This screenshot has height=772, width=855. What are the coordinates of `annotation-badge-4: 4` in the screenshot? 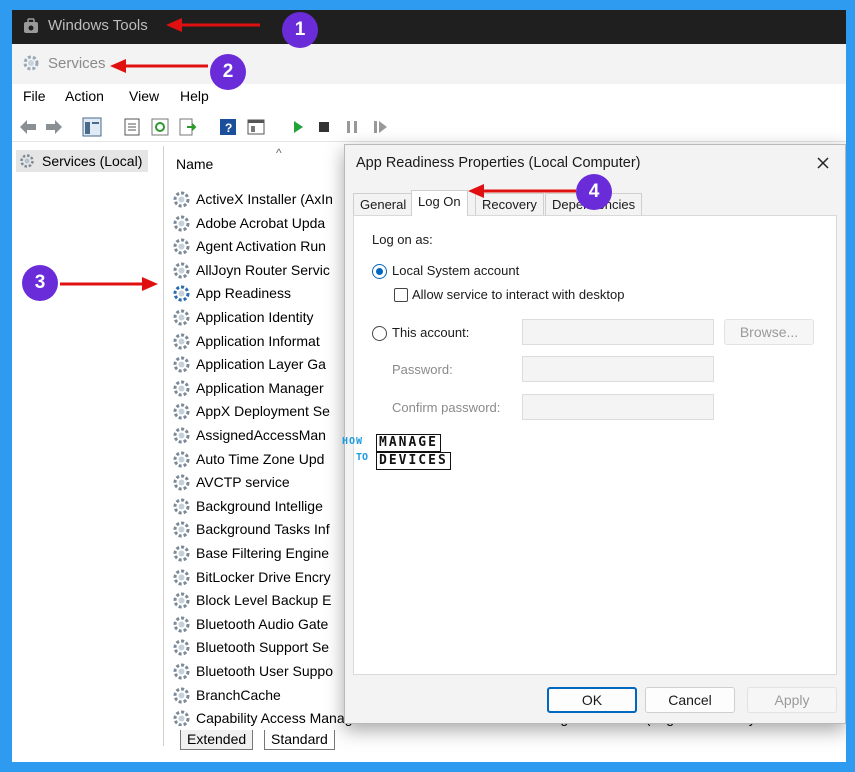 It's located at (594, 192).